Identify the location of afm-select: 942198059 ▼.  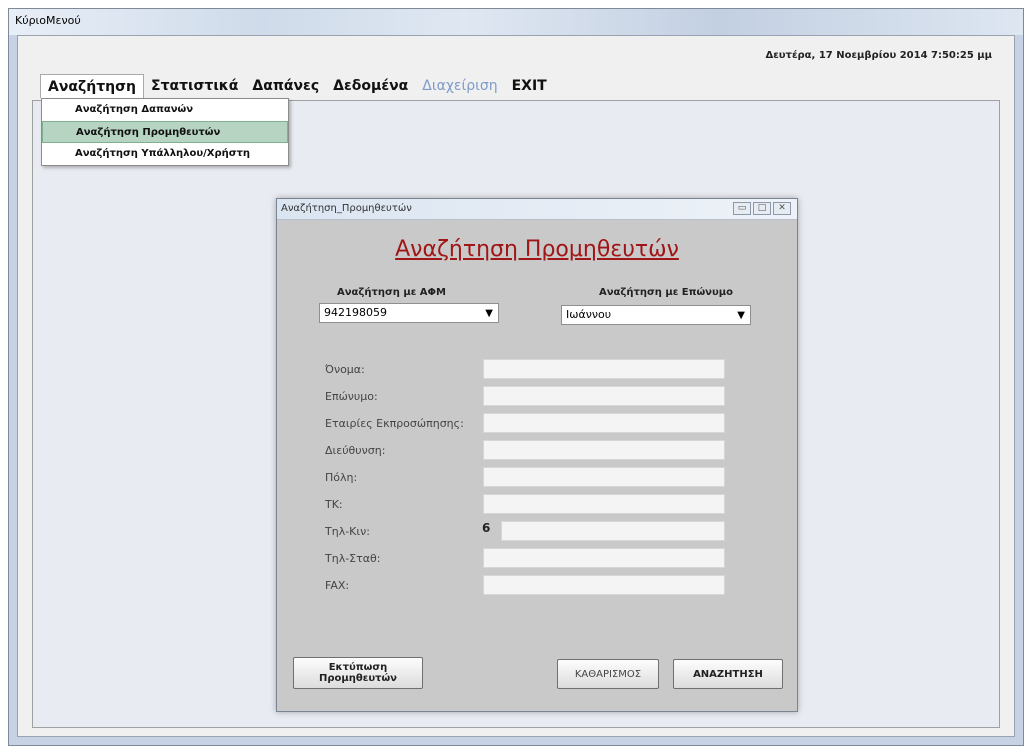
(409, 313).